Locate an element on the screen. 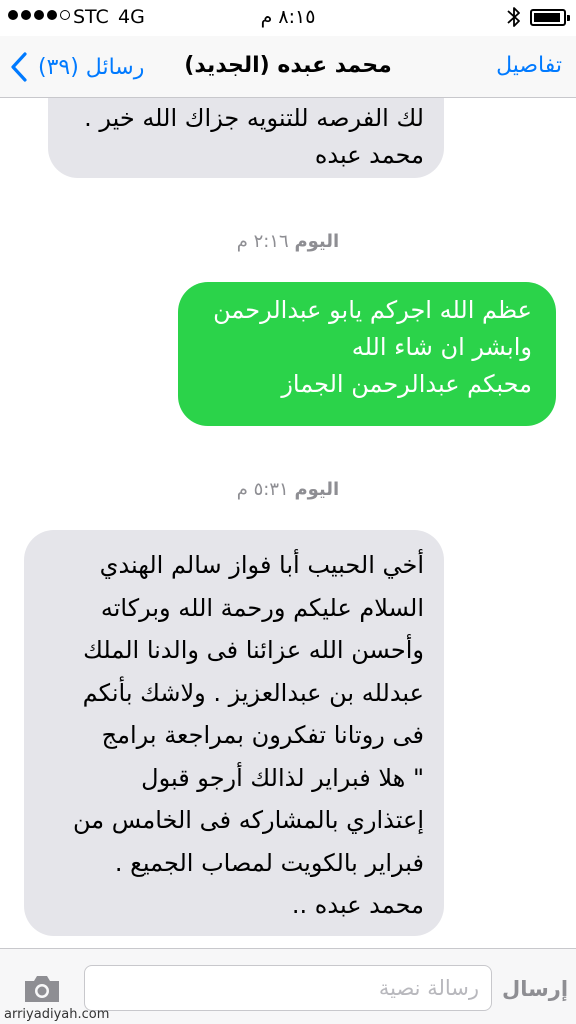 This screenshot has height=1024, width=576. message-input is located at coordinates (288, 988).